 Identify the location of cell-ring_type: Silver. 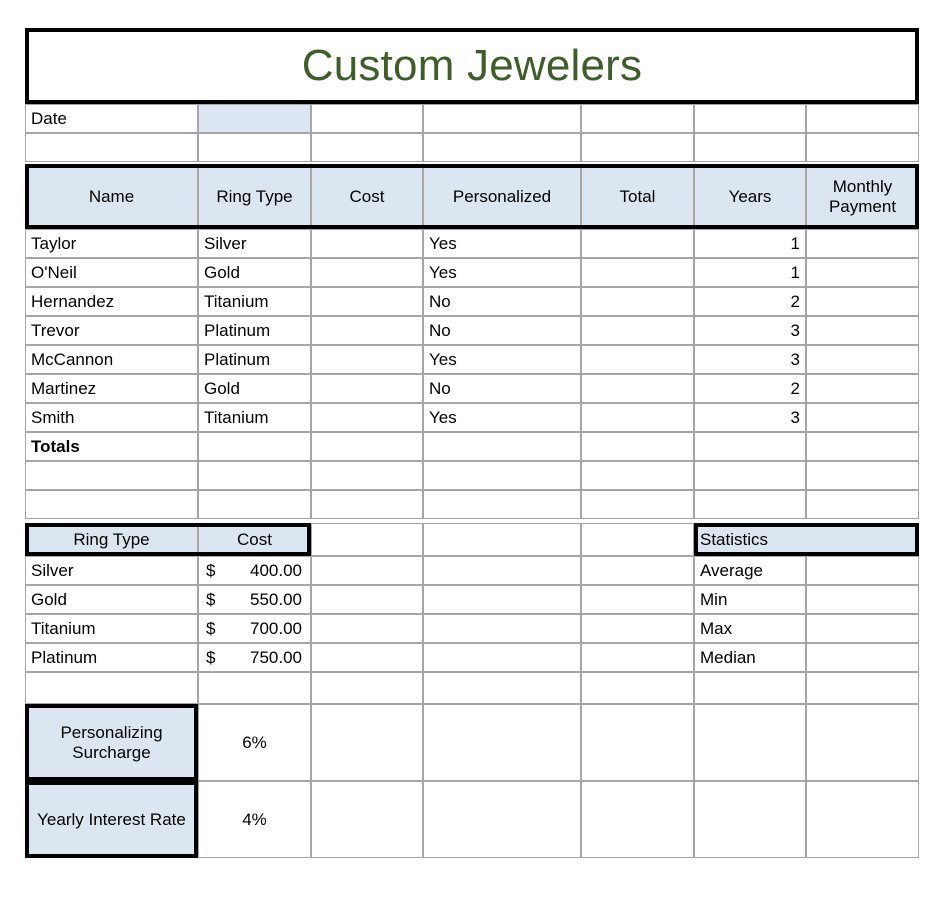
(254, 243).